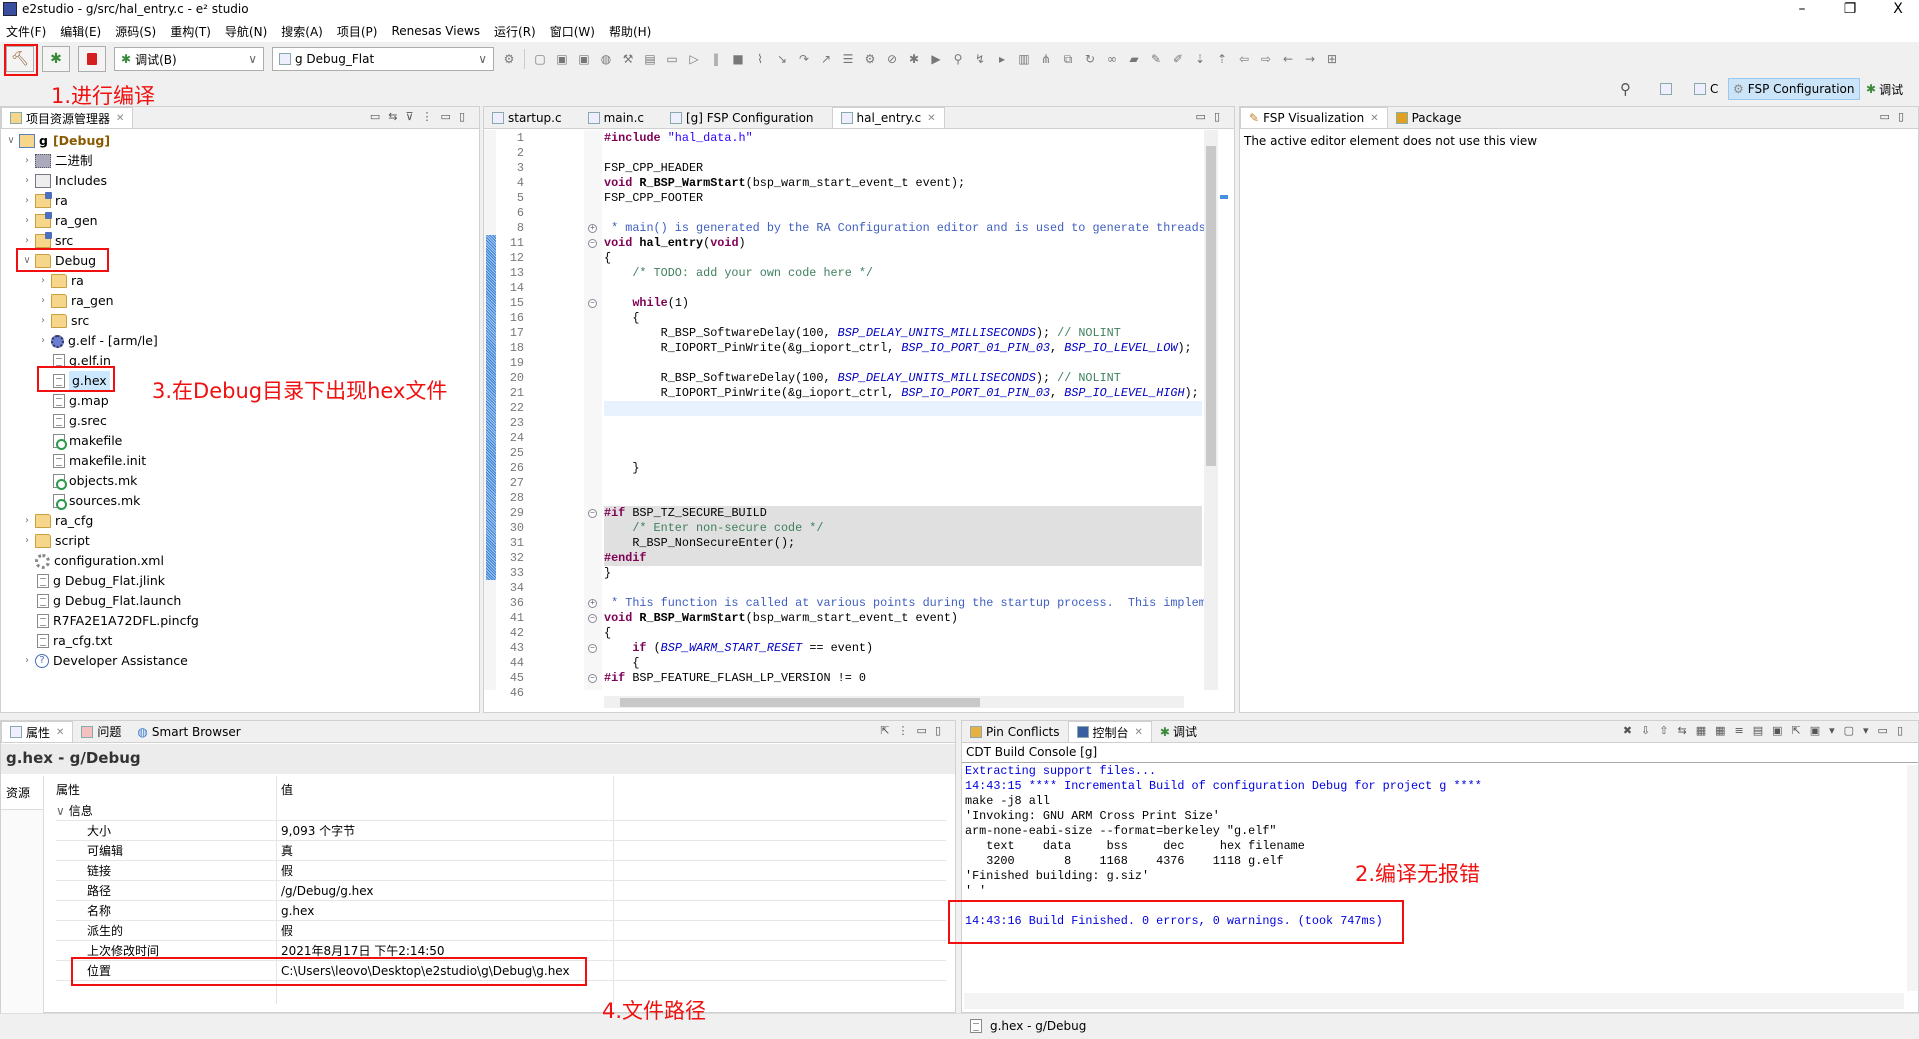 Image resolution: width=1919 pixels, height=1039 pixels. What do you see at coordinates (101, 601) in the screenshot?
I see `tree-item: g Debug_Flat.launch` at bounding box center [101, 601].